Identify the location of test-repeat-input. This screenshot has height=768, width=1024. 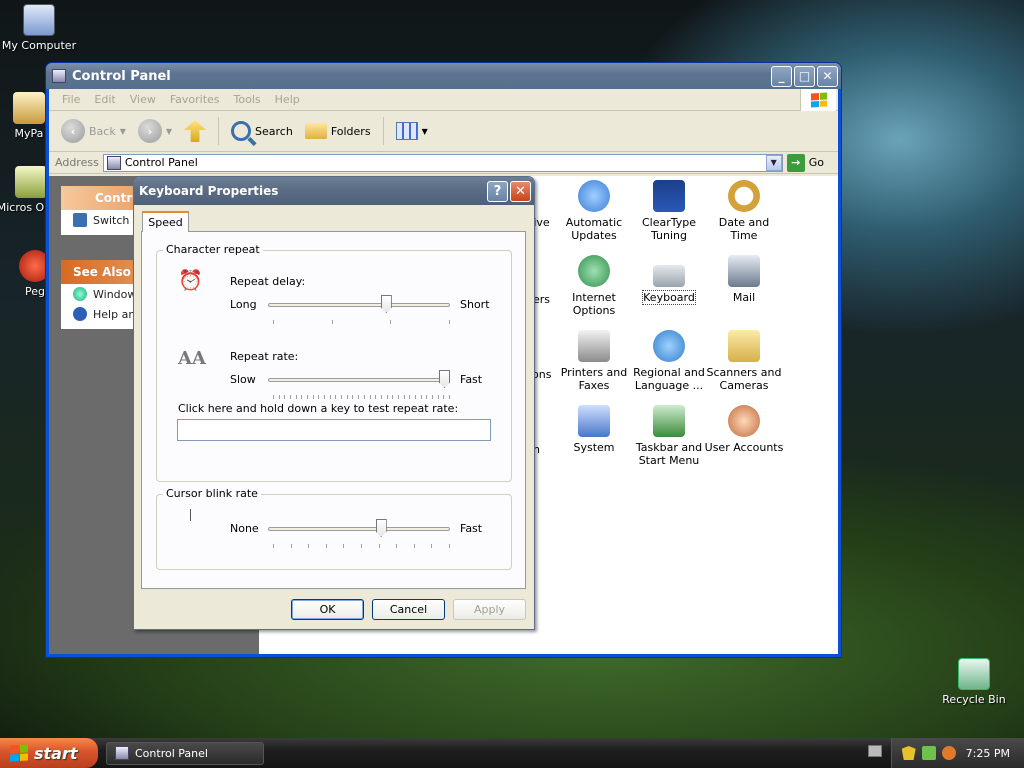
(334, 430).